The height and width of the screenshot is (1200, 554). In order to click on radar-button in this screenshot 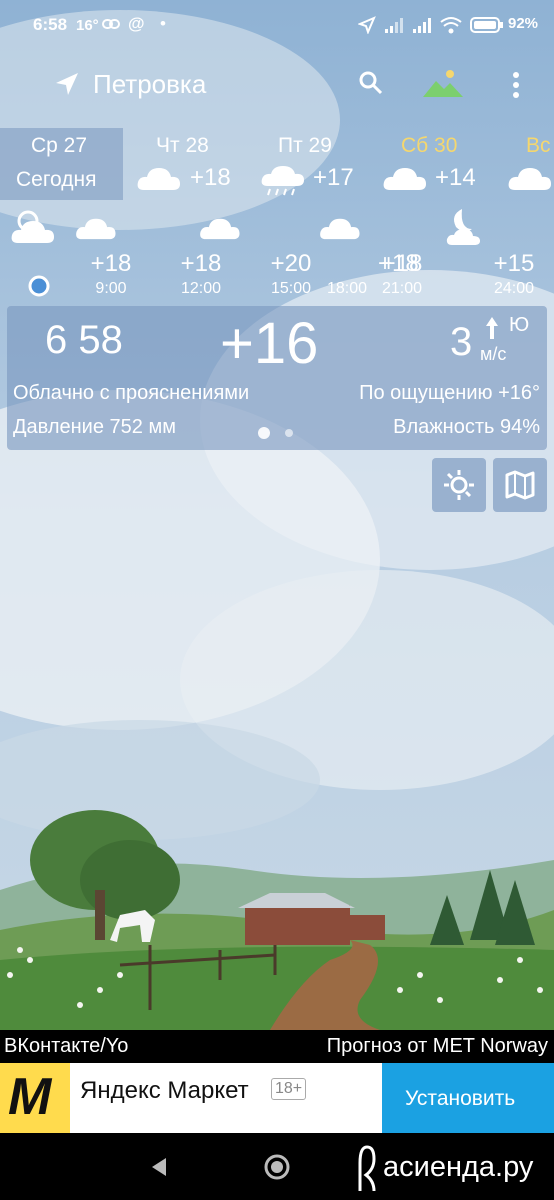, I will do `click(459, 485)`.